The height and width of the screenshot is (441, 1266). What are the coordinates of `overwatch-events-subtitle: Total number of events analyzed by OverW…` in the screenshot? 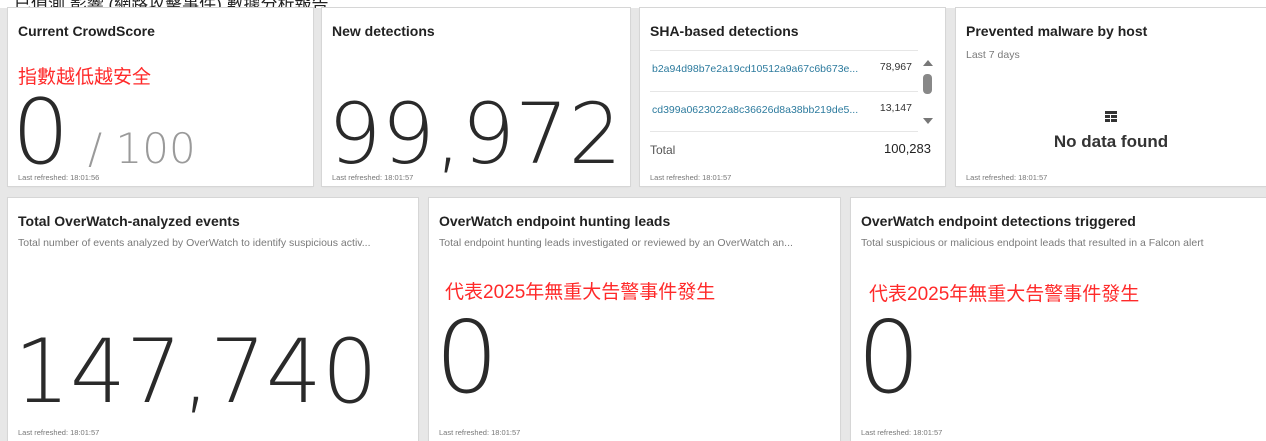 It's located at (194, 243).